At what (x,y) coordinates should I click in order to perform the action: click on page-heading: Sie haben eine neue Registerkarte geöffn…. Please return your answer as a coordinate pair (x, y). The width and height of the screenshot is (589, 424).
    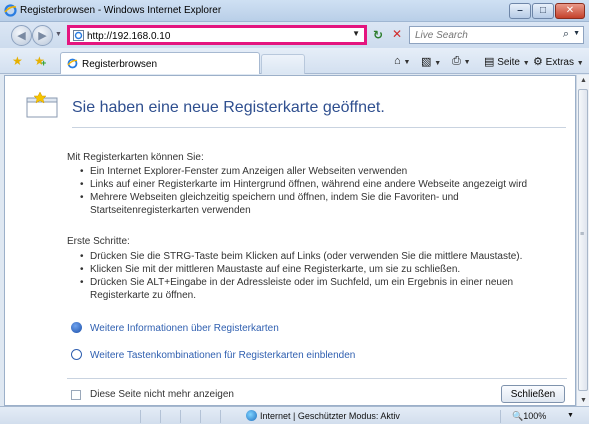
    Looking at the image, I should click on (228, 107).